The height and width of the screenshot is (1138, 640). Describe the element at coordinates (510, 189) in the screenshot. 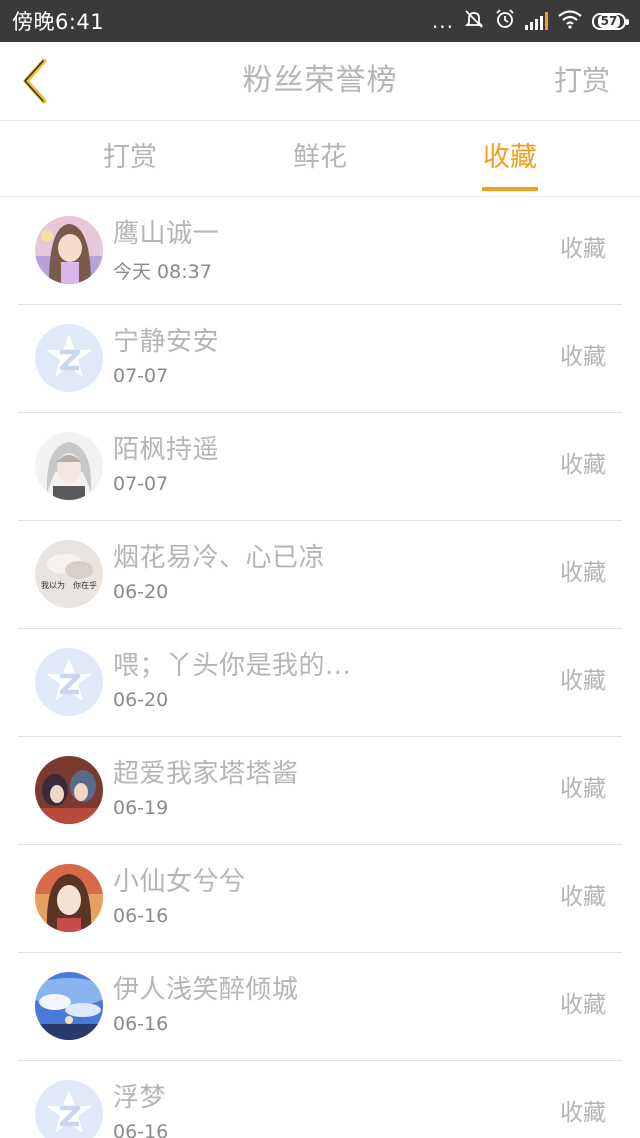

I see `active-tab-indicator` at that location.